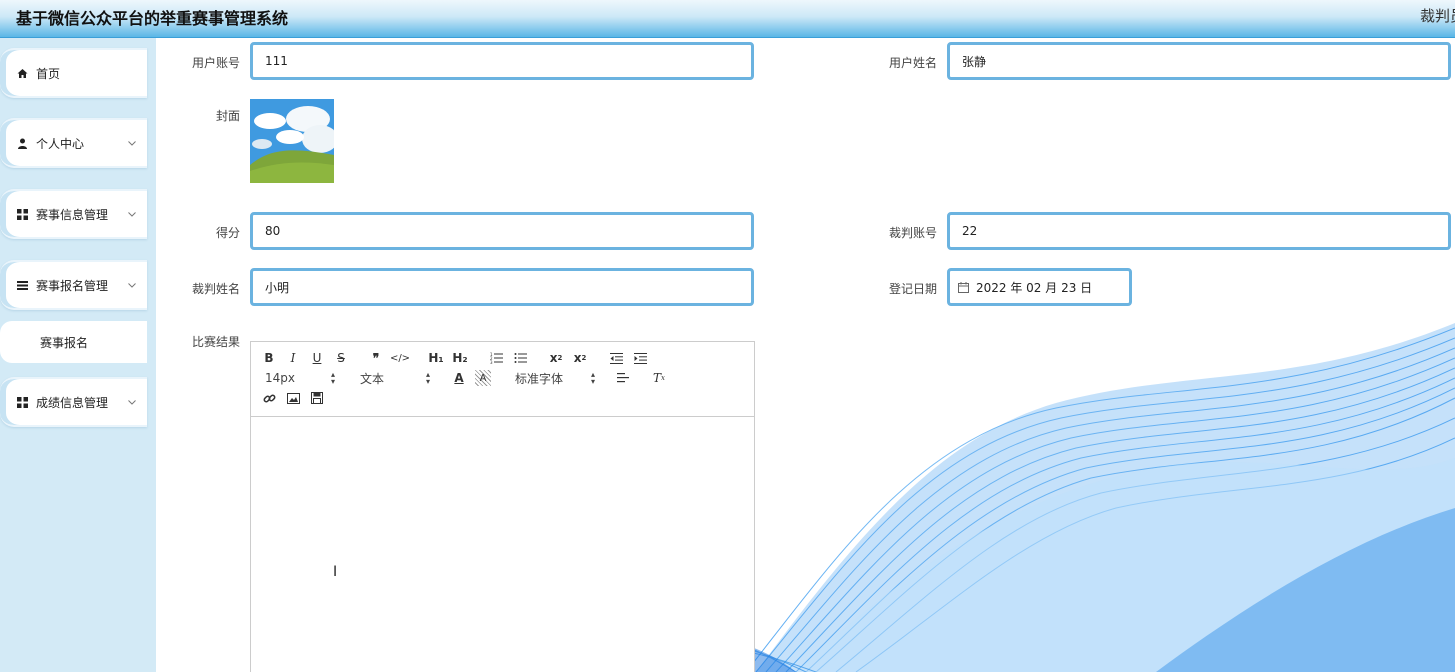 The height and width of the screenshot is (672, 1455). I want to click on sidebar-item-label: 赛事报名管理, so click(72, 285).